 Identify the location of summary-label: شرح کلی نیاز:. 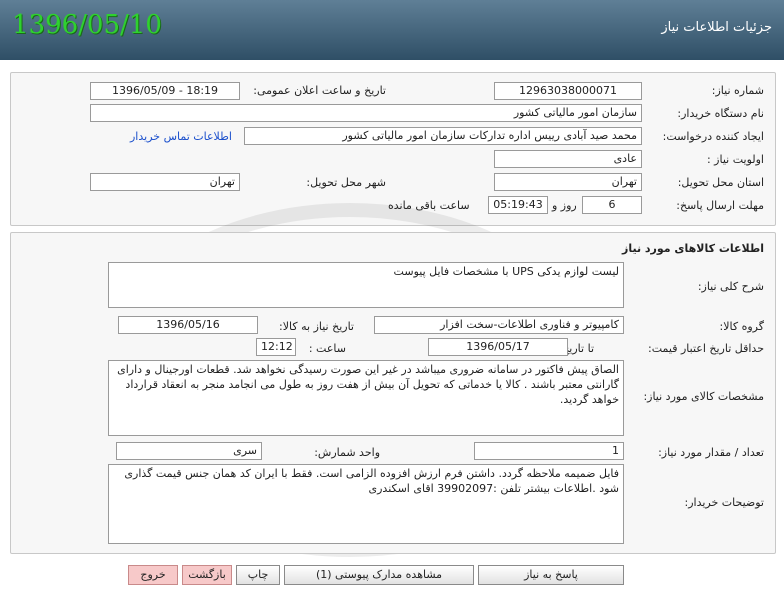
(730, 286).